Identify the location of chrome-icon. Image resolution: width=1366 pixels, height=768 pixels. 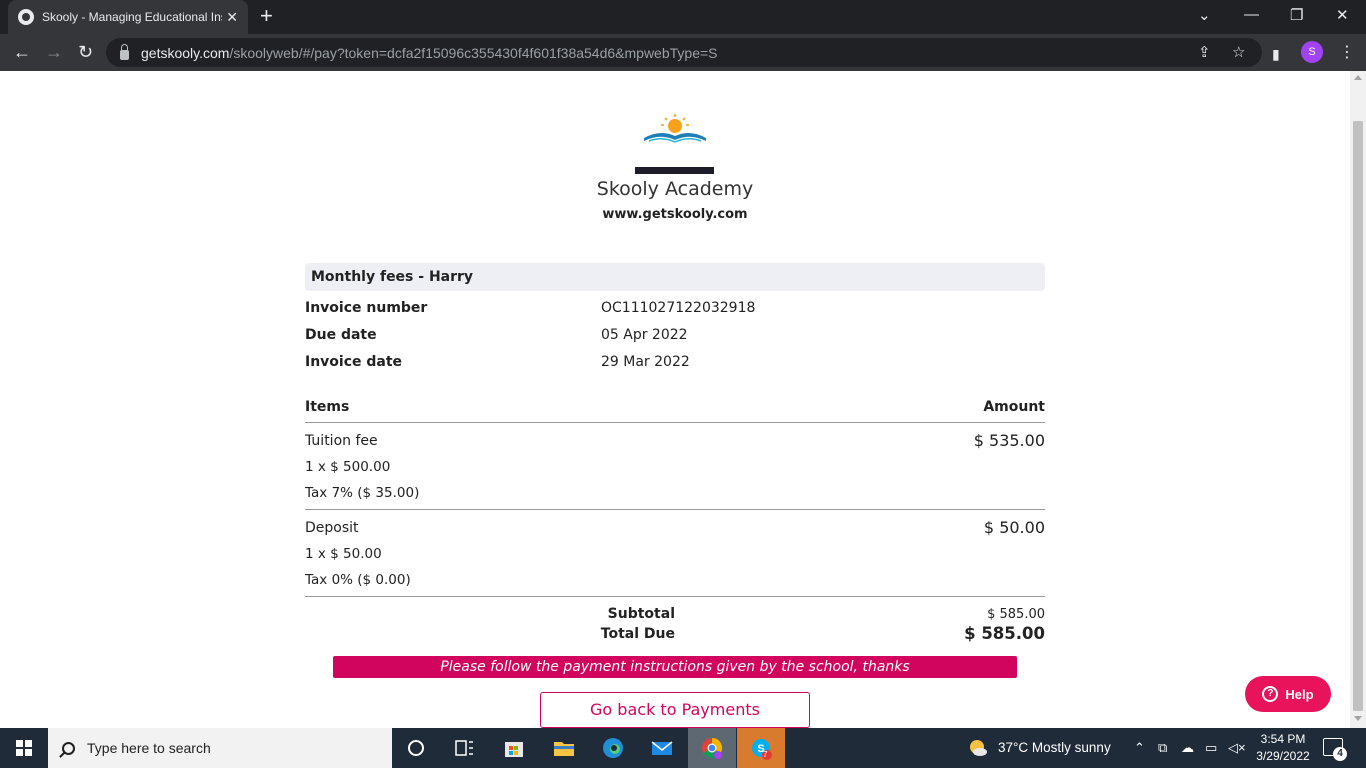
(712, 748).